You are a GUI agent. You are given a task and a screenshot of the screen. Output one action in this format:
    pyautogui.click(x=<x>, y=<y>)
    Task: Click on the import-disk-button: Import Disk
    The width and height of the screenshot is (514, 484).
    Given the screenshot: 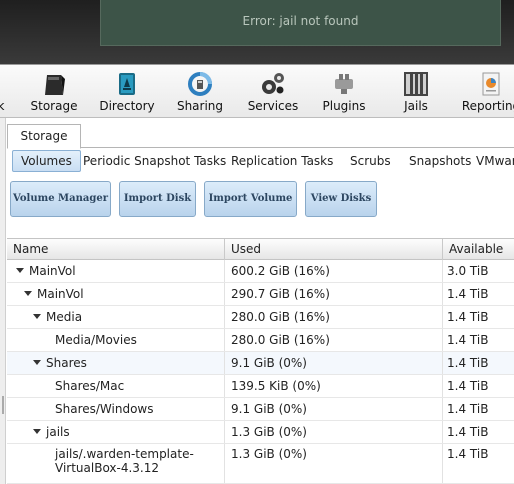 What is the action you would take?
    pyautogui.click(x=157, y=199)
    